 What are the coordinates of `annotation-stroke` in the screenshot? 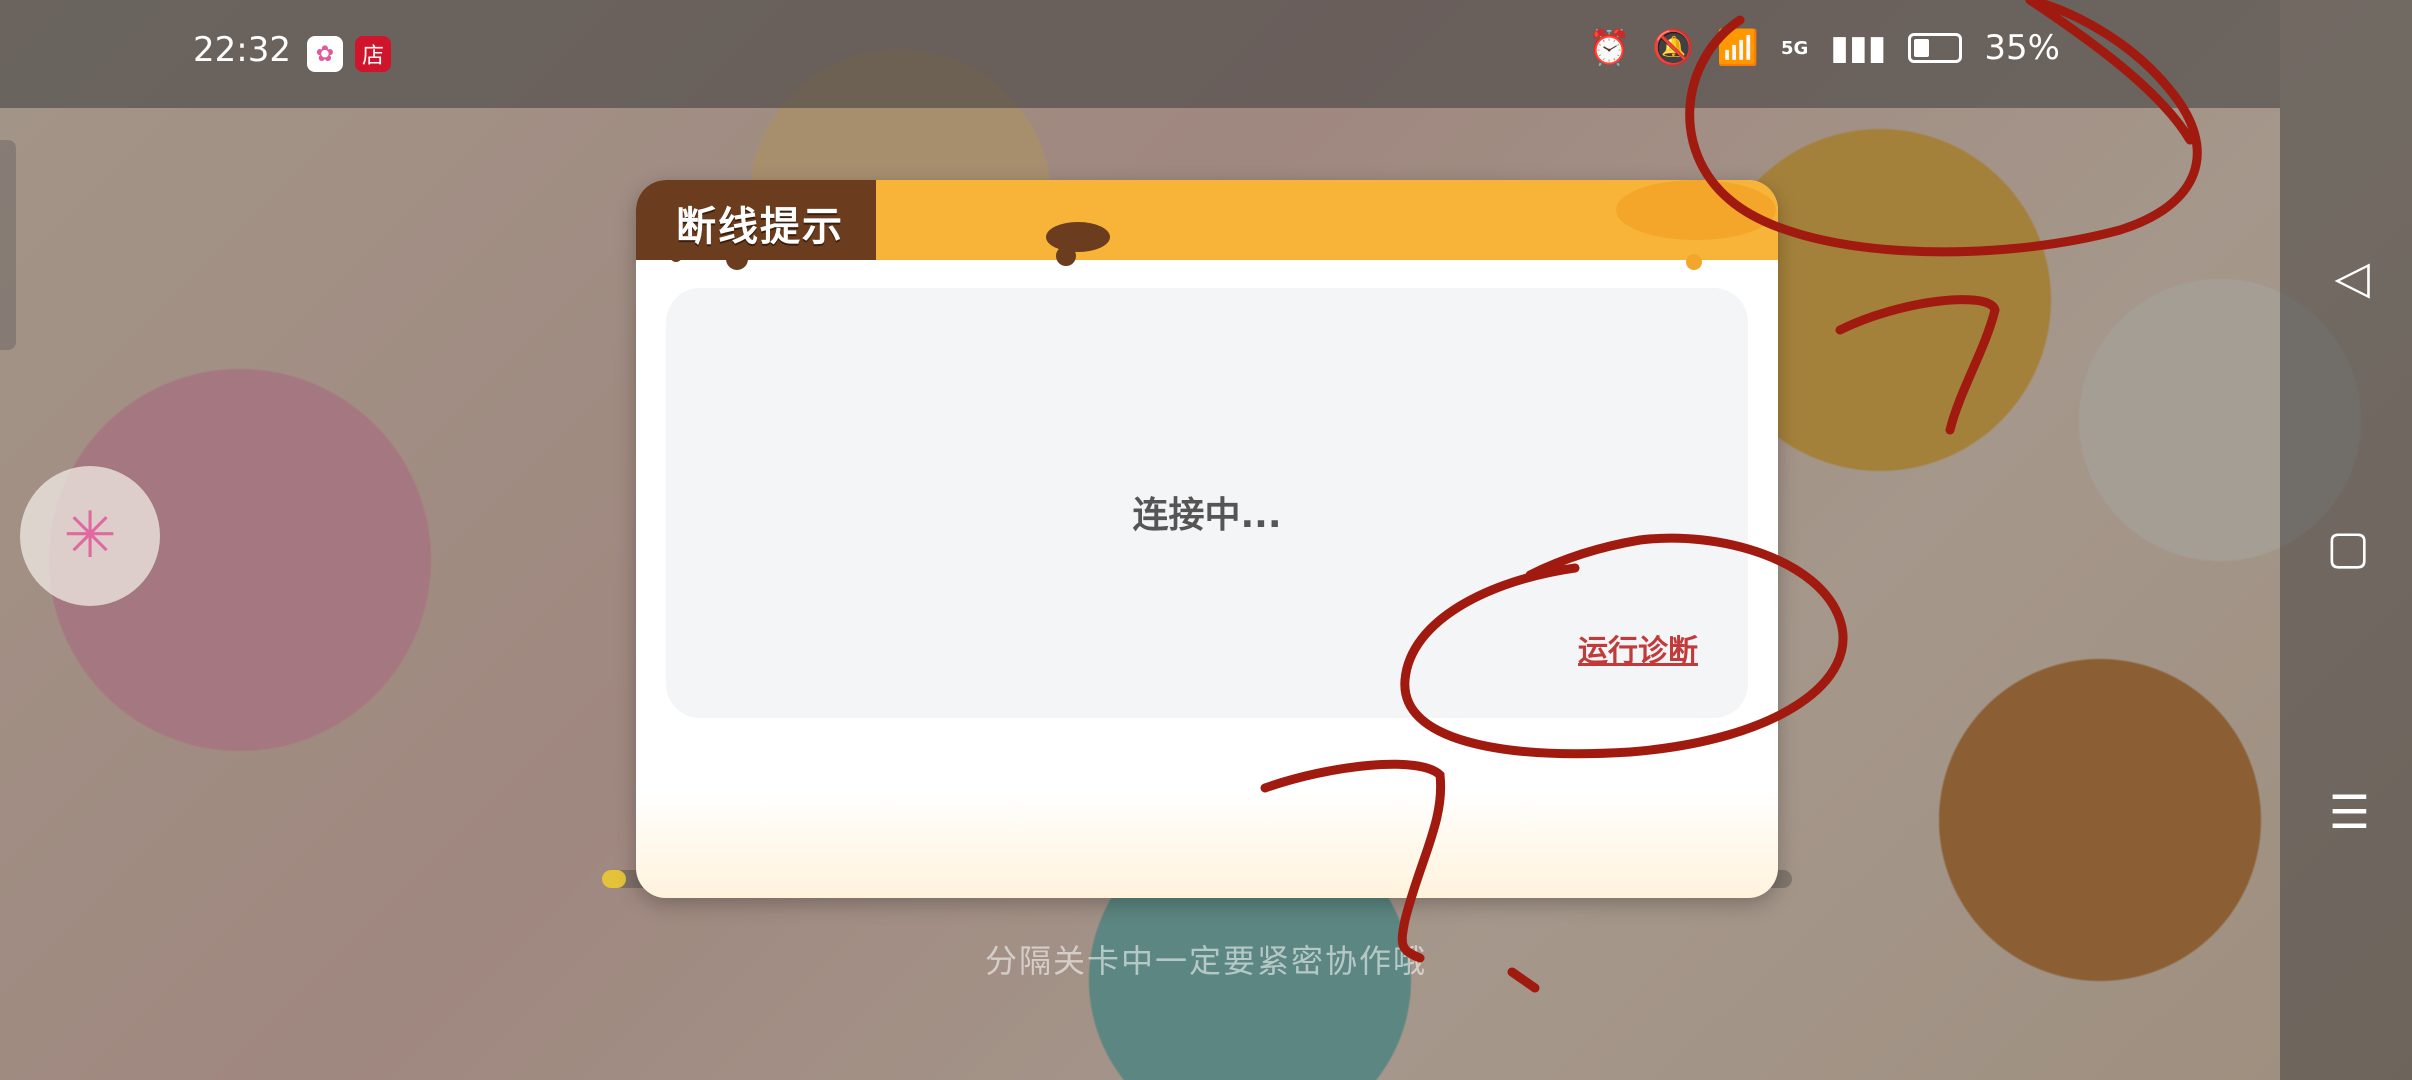 It's located at (2110, 72).